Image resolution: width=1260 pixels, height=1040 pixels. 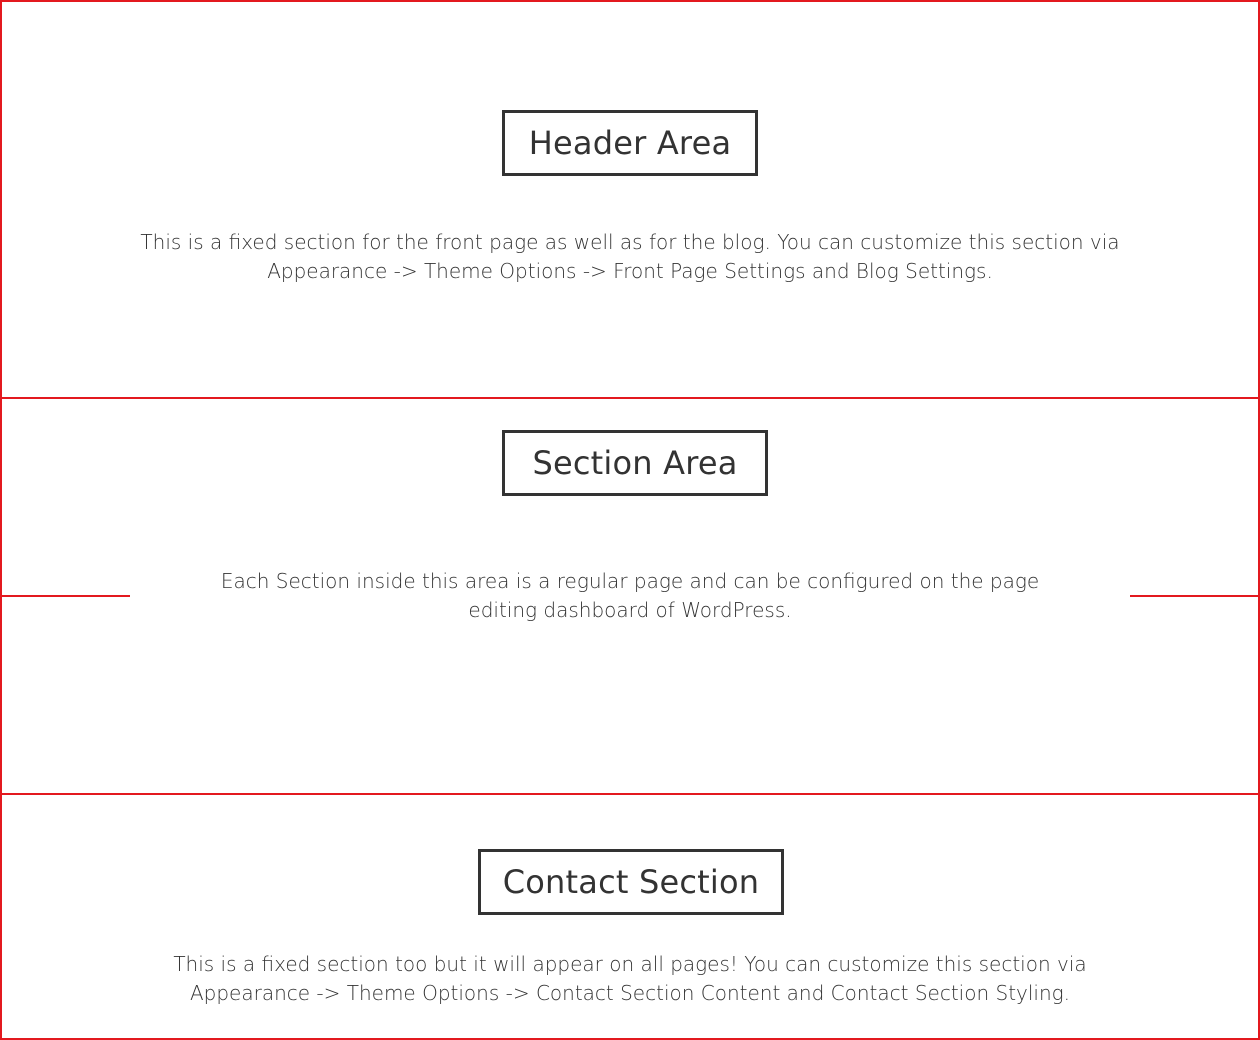 I want to click on section-midline-right, so click(x=1195, y=596).